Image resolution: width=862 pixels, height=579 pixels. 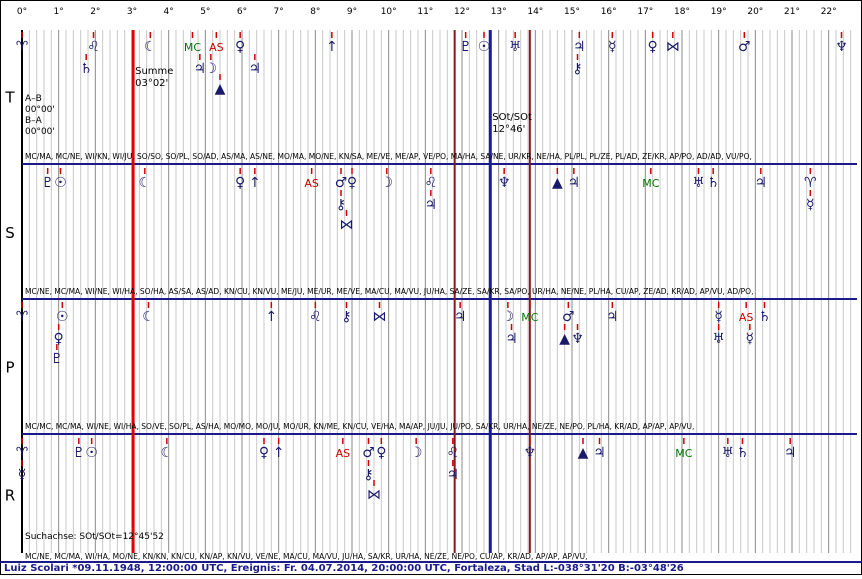 What do you see at coordinates (499, 12) in the screenshot?
I see `x-tick-label: 13°` at bounding box center [499, 12].